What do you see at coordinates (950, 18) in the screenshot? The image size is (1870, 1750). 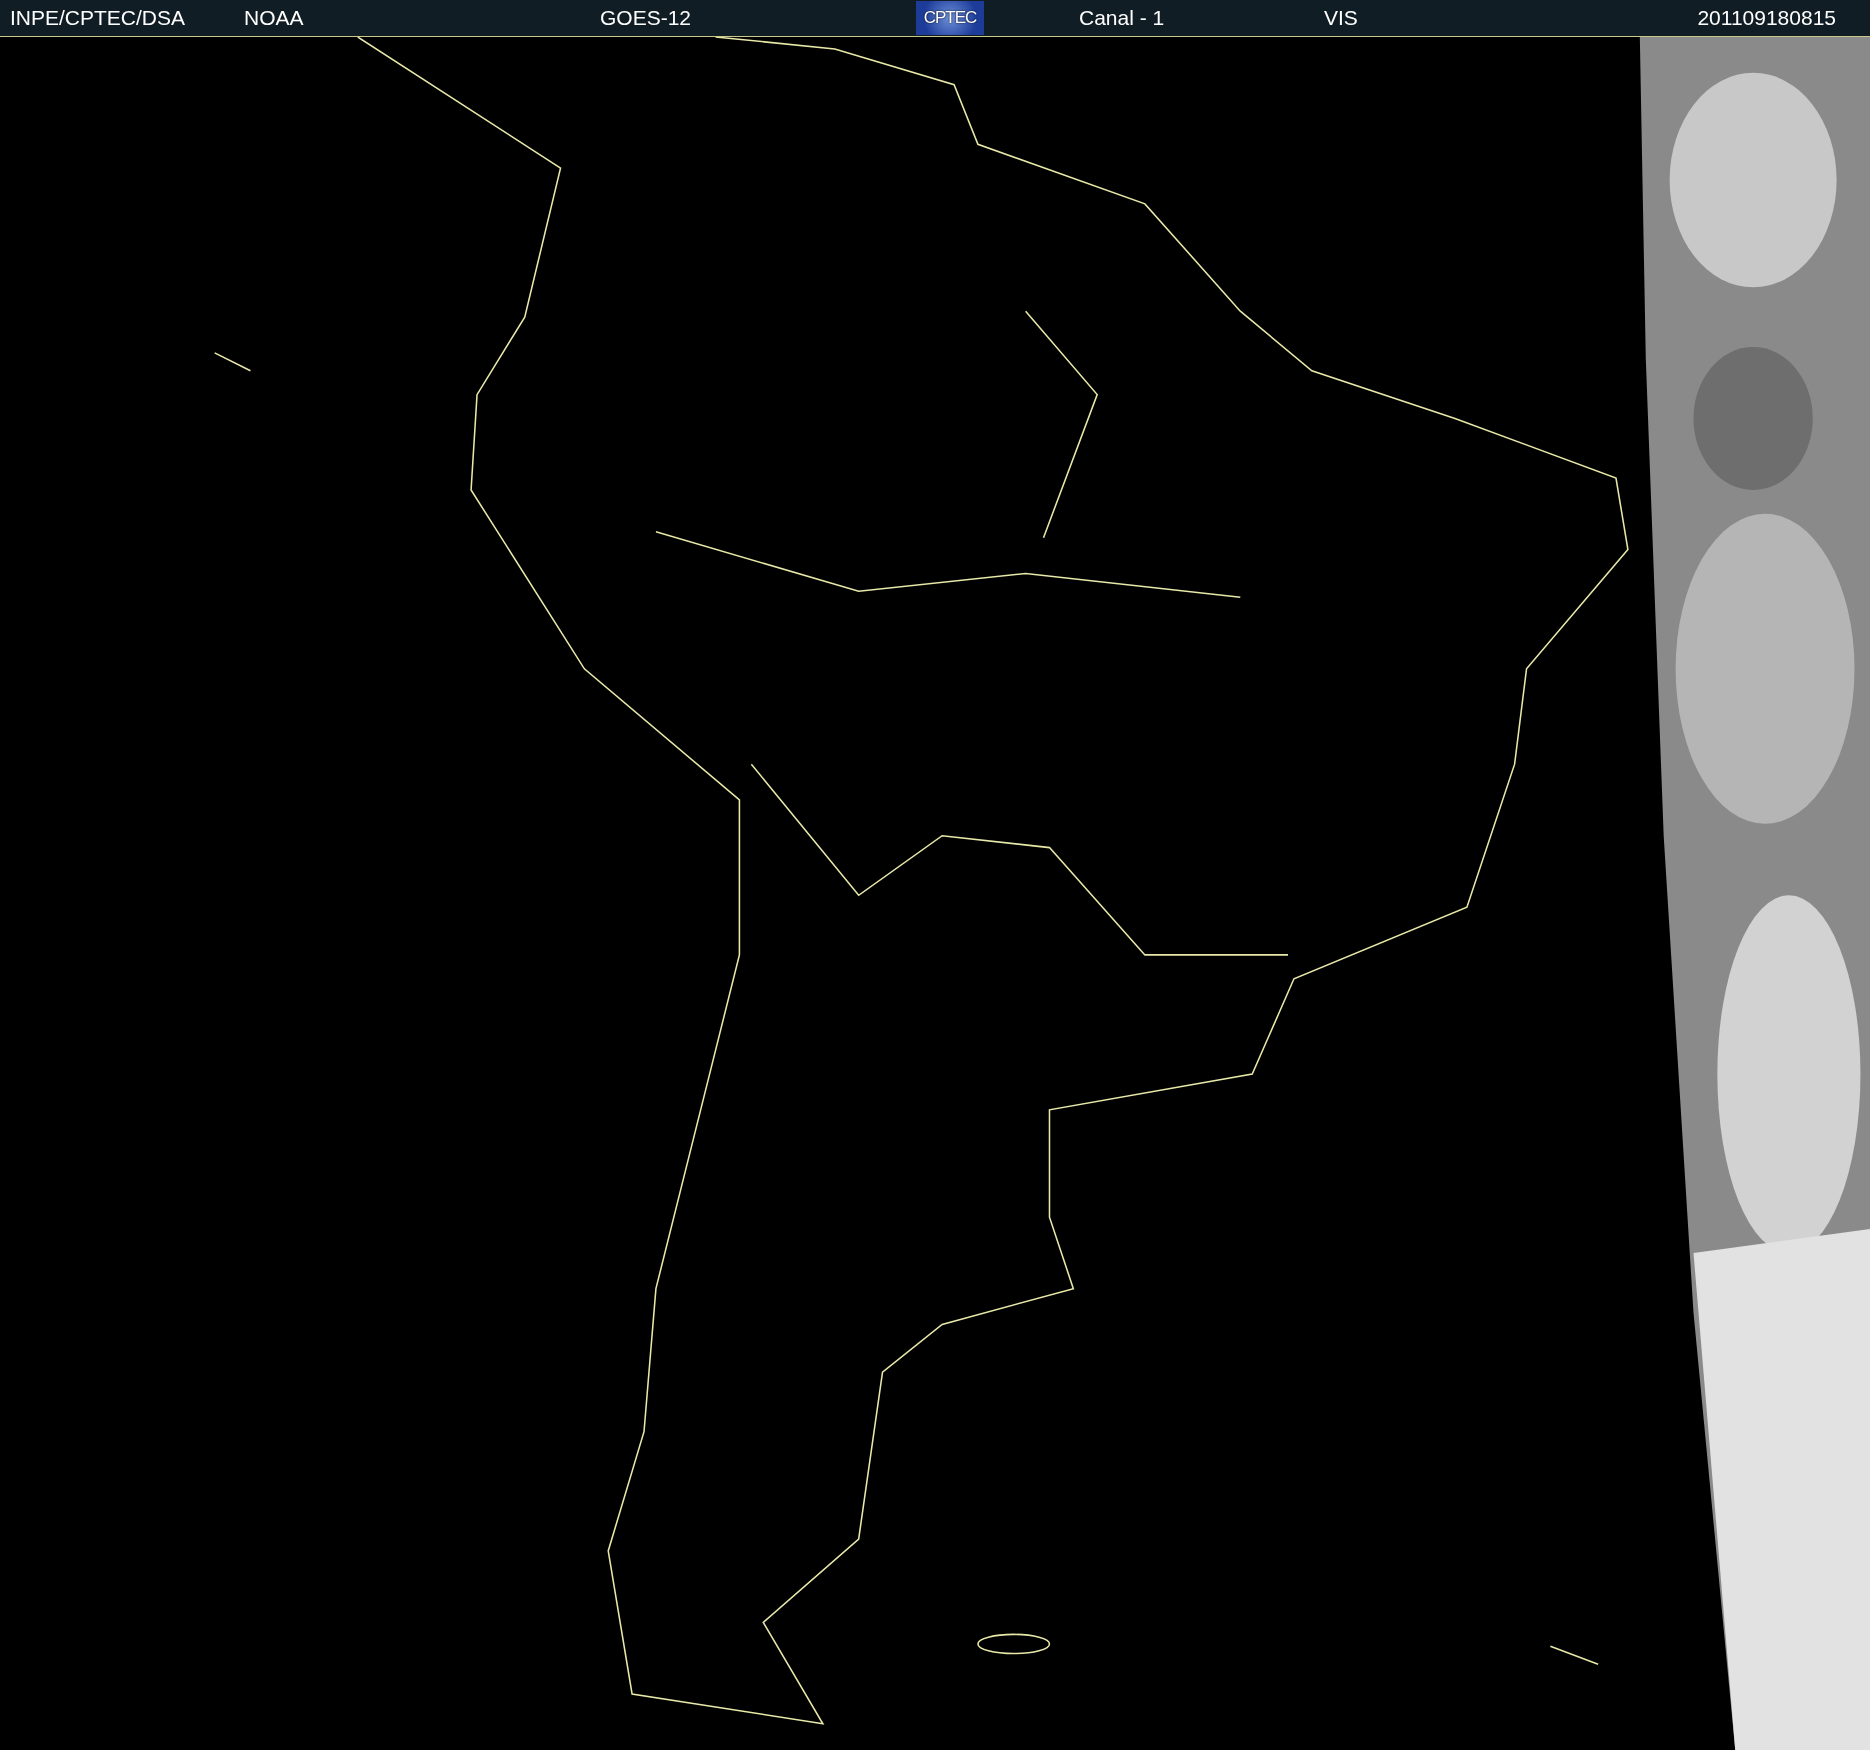 I see `logo: CPTEC` at bounding box center [950, 18].